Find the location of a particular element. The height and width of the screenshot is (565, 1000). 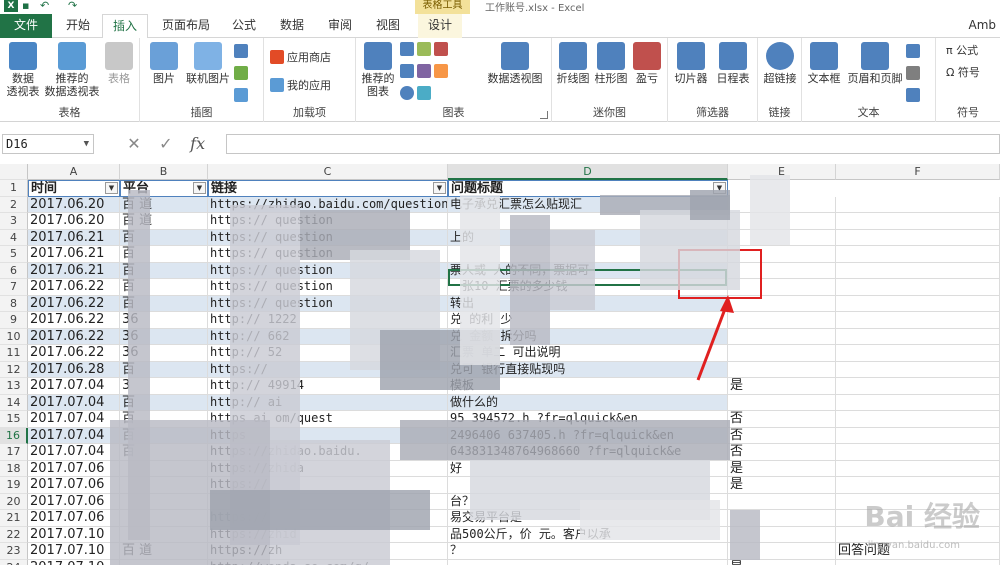

tab-view: 视图 is located at coordinates (388, 26).